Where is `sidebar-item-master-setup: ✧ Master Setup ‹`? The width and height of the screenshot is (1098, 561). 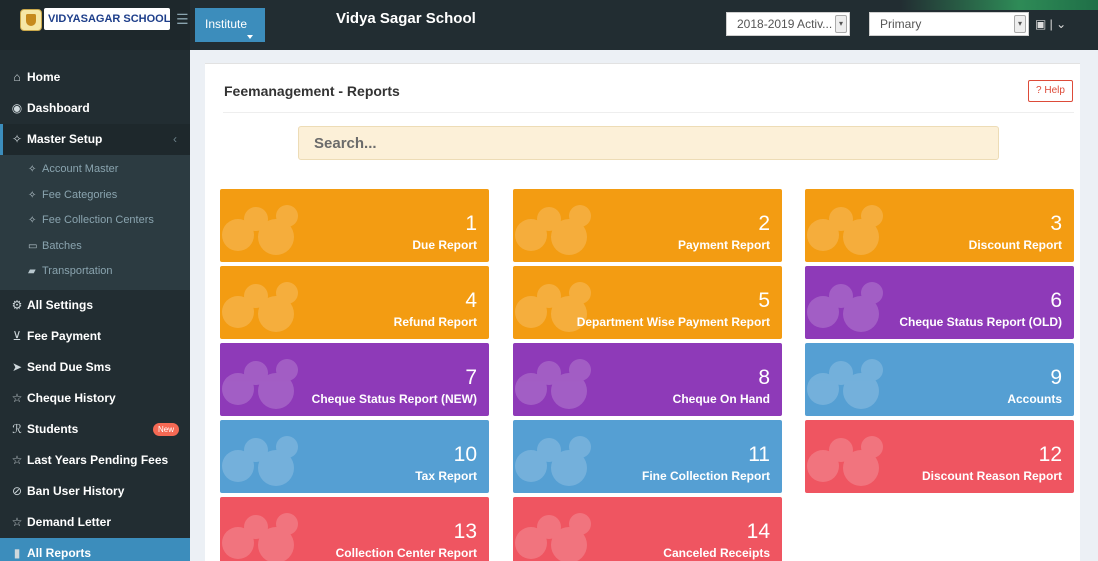
sidebar-item-master-setup: ✧ Master Setup ‹ is located at coordinates (95, 139).